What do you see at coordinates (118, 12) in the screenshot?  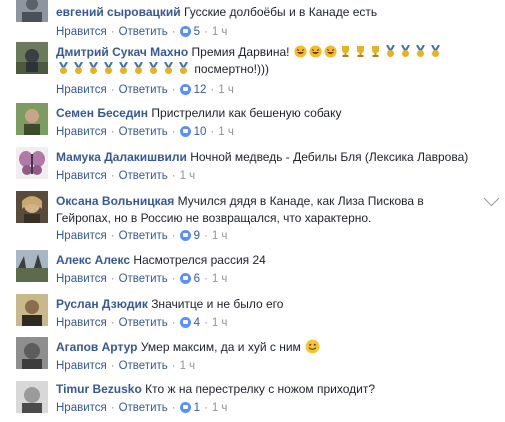 I see `comment-author: евгений сыровацкий` at bounding box center [118, 12].